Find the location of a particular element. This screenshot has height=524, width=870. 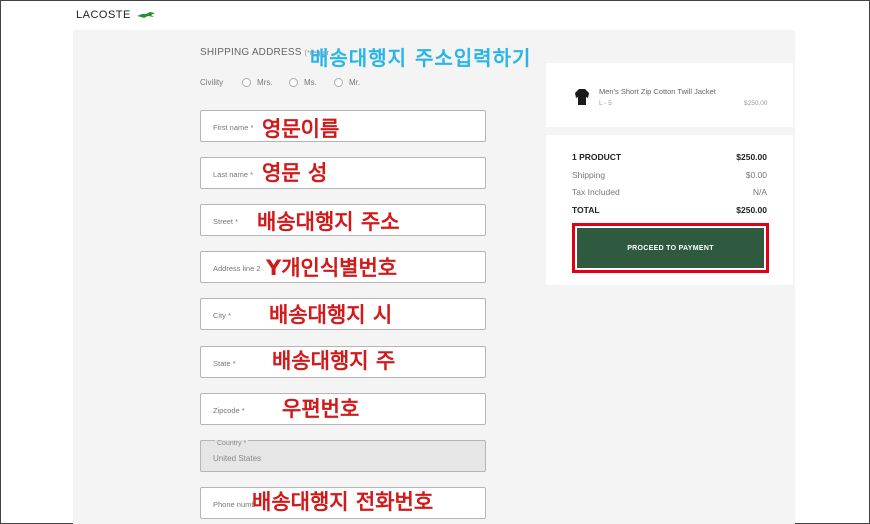

product-price: $250.00 is located at coordinates (756, 103).